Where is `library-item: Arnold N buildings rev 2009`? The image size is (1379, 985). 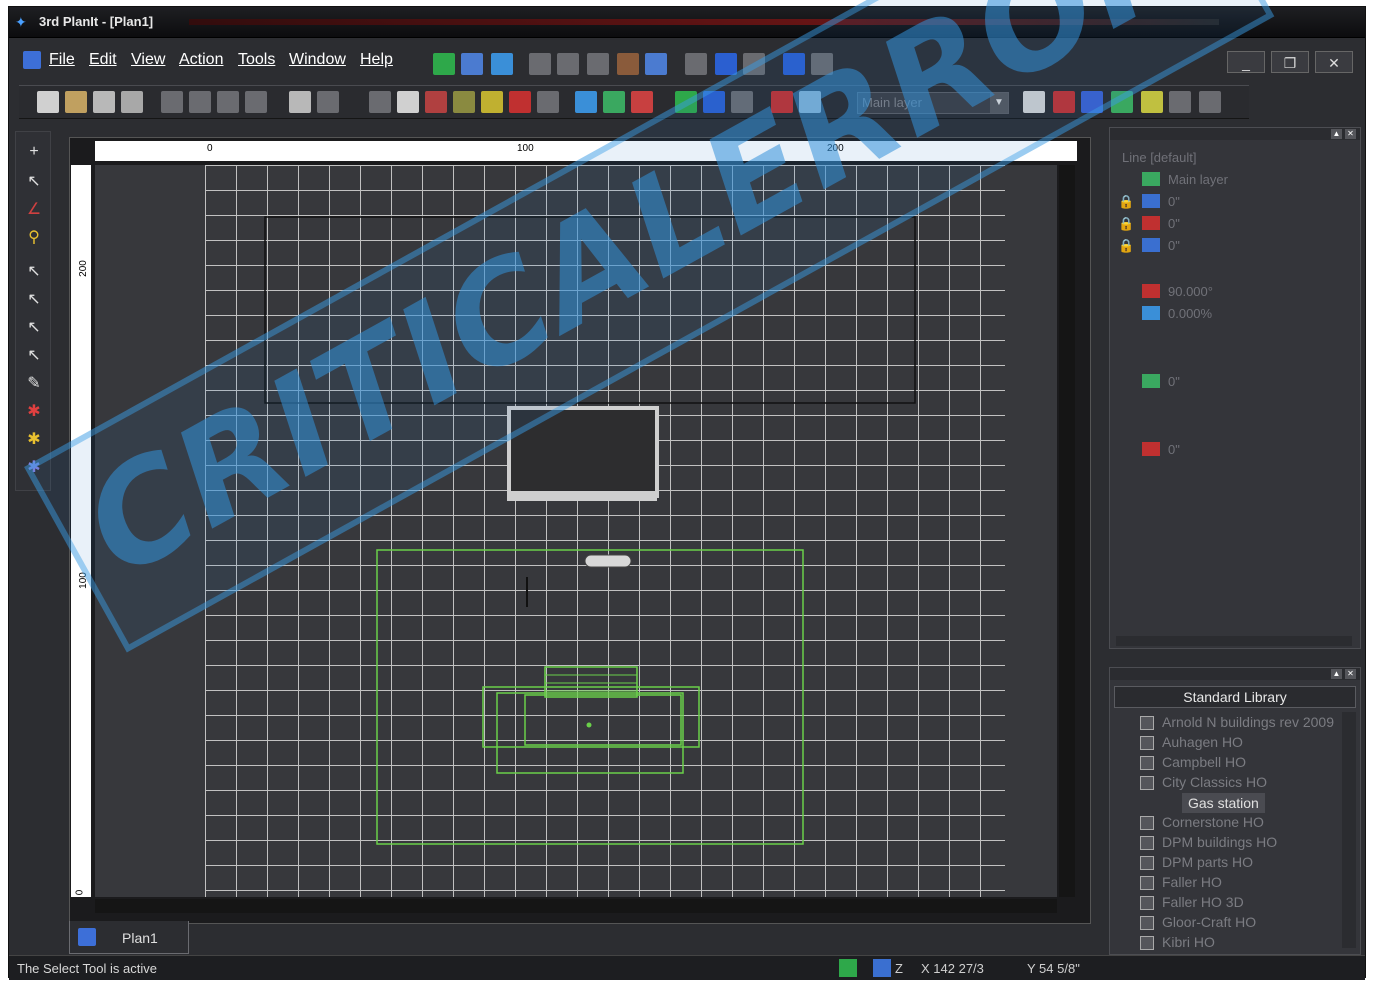 library-item: Arnold N buildings rev 2009 is located at coordinates (1248, 722).